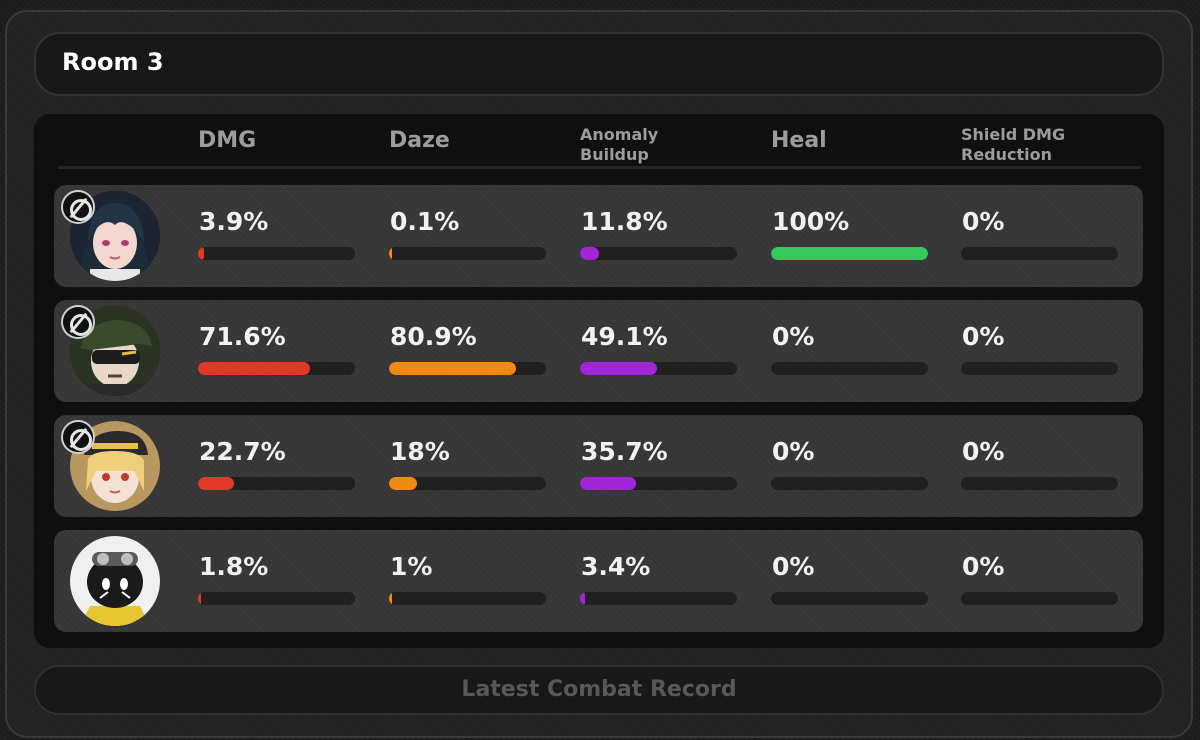 Image resolution: width=1200 pixels, height=740 pixels. I want to click on stat-cell-anomaly: 49.1%, so click(660, 351).